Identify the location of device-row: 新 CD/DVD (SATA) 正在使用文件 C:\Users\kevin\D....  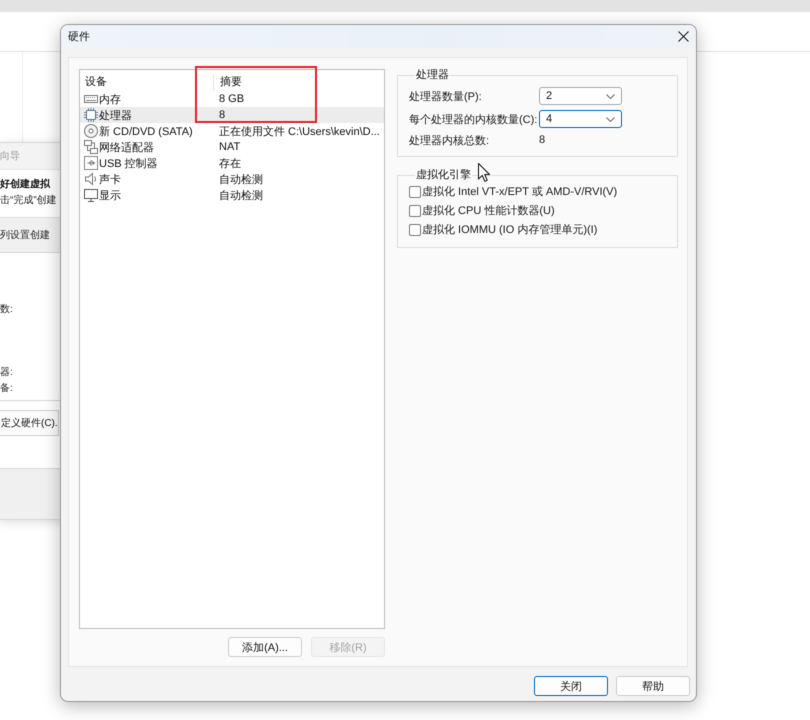
(232, 131).